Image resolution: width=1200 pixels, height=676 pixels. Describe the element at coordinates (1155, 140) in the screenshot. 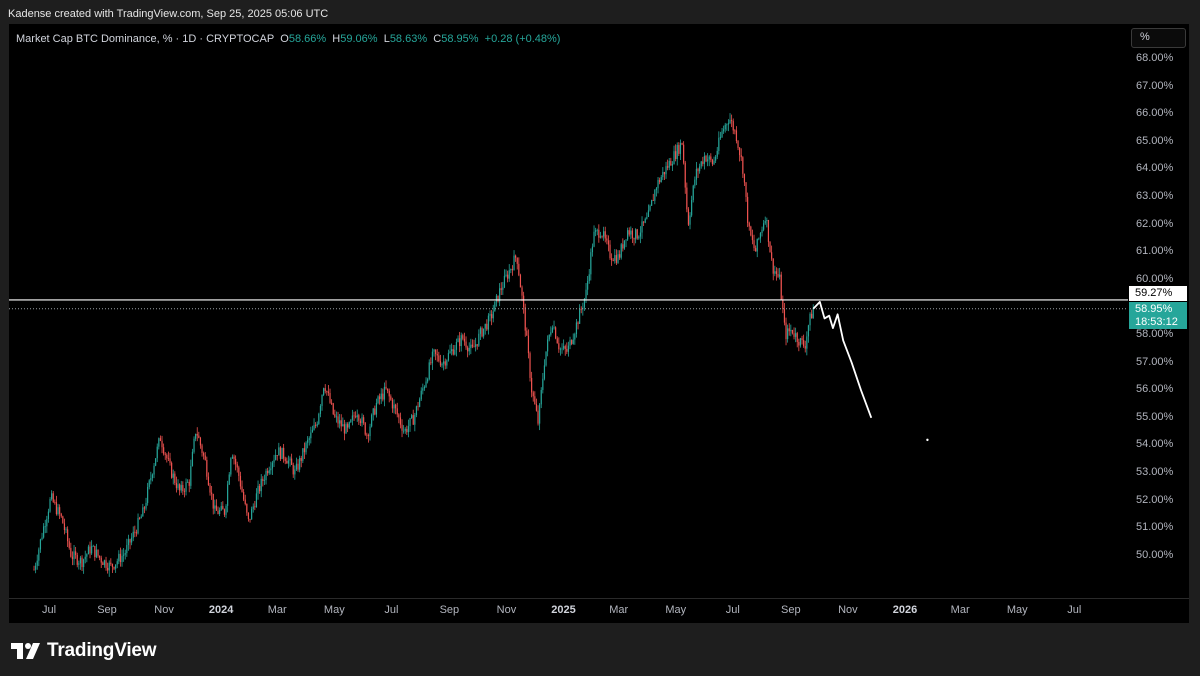

I see `y-tick-label: 65.00%` at that location.